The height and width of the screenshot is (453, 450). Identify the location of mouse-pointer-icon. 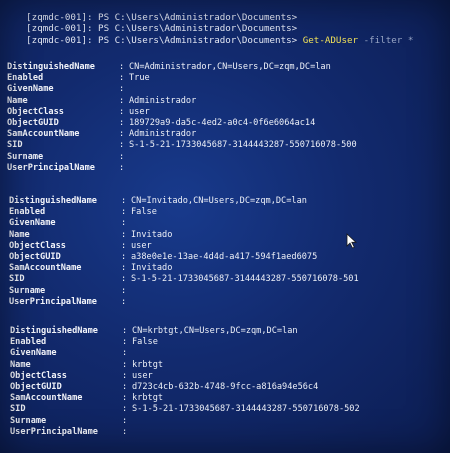
(352, 241).